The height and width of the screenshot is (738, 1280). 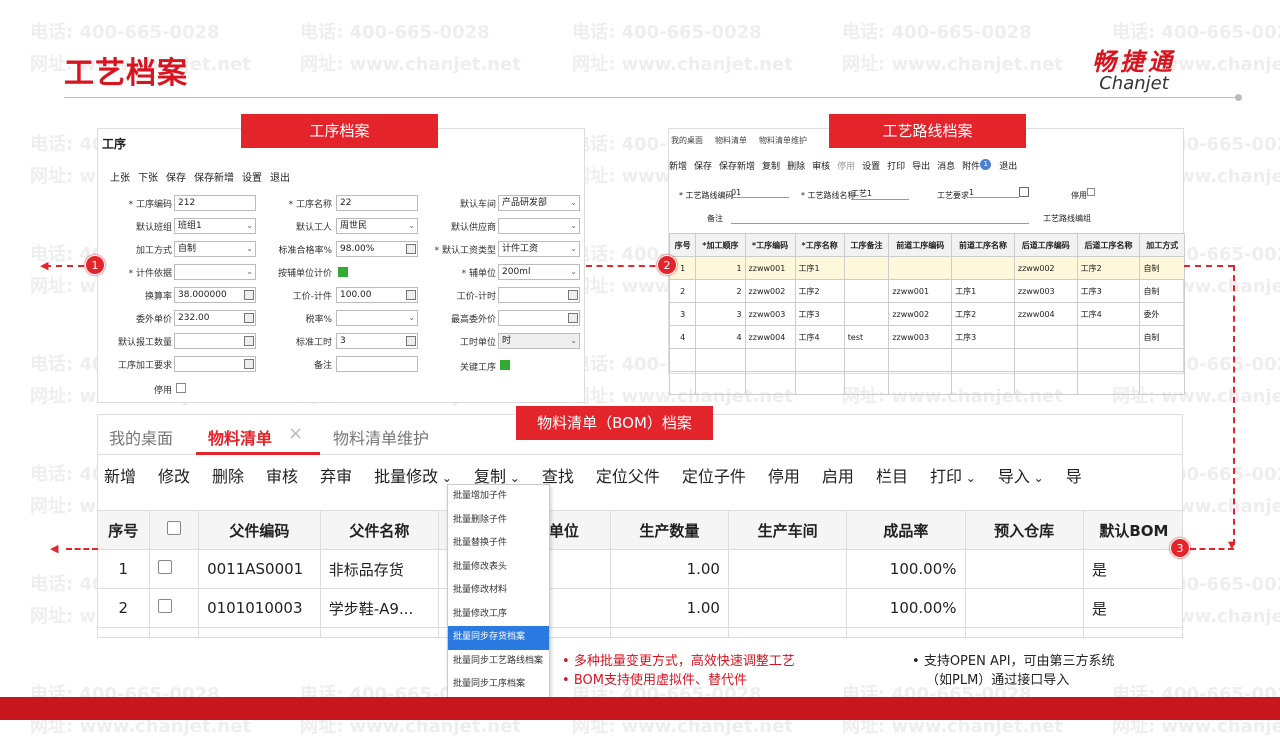 What do you see at coordinates (926, 337) in the screenshot?
I see `table-row: 4 4 zzww004 工序4 test zzww003 工序3 自制` at bounding box center [926, 337].